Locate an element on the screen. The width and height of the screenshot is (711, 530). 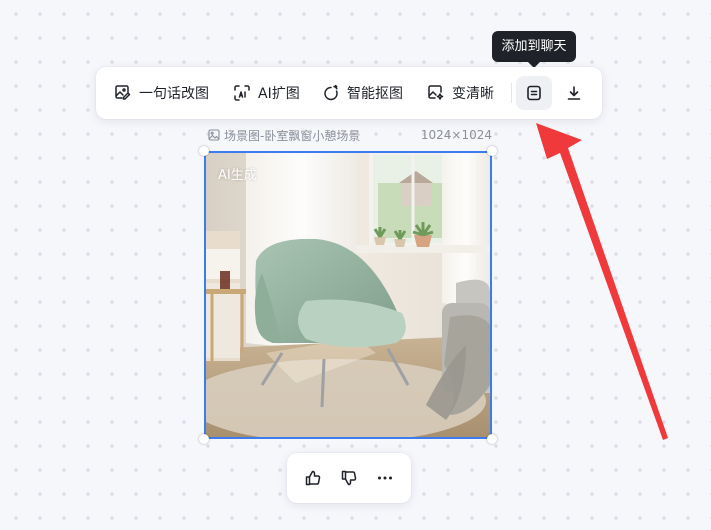
download-button is located at coordinates (574, 93).